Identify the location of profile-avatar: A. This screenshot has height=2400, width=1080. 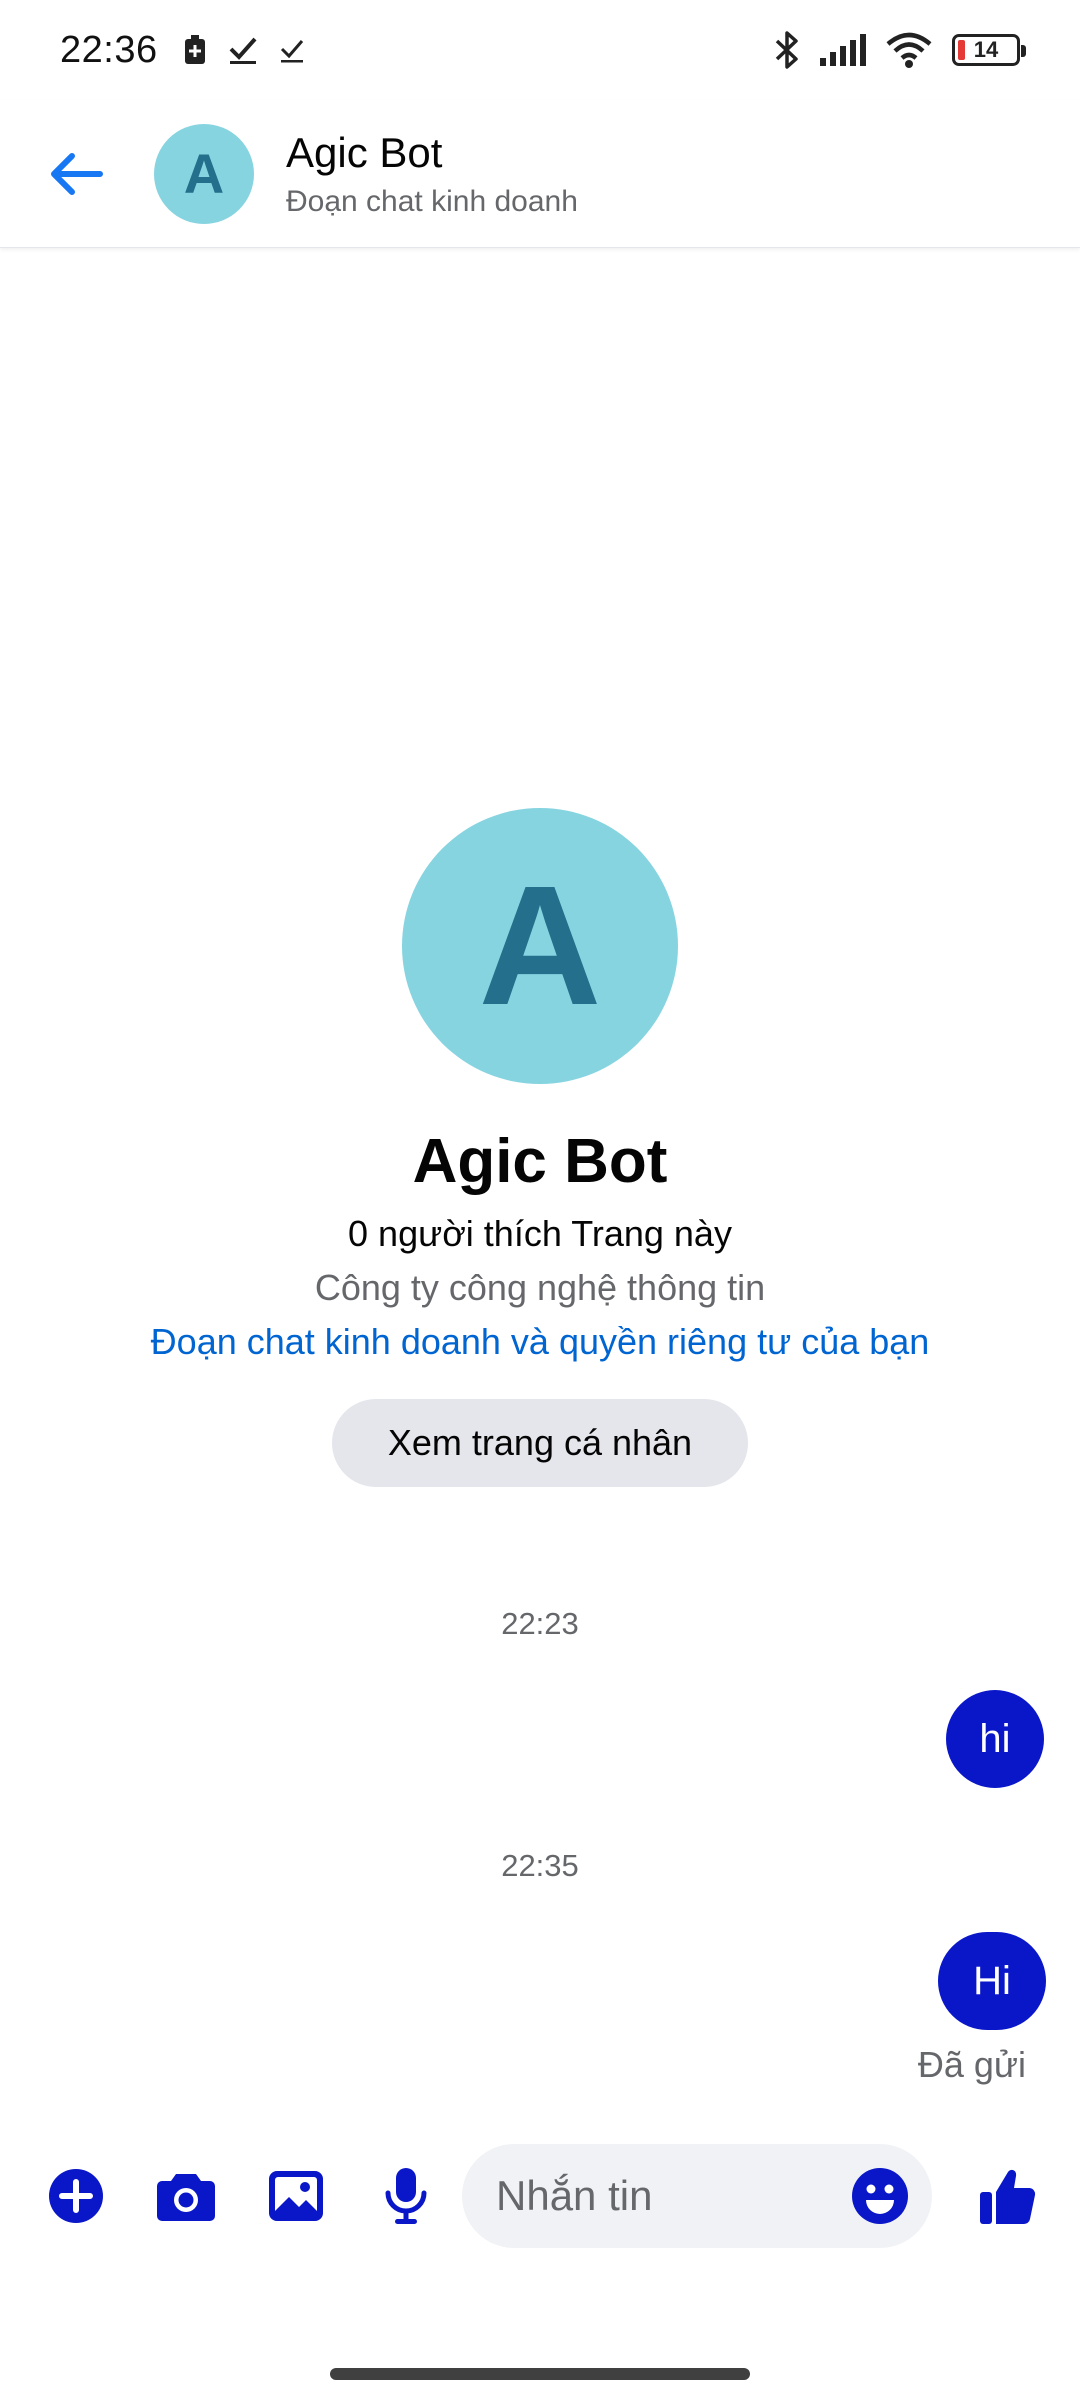
(540, 946).